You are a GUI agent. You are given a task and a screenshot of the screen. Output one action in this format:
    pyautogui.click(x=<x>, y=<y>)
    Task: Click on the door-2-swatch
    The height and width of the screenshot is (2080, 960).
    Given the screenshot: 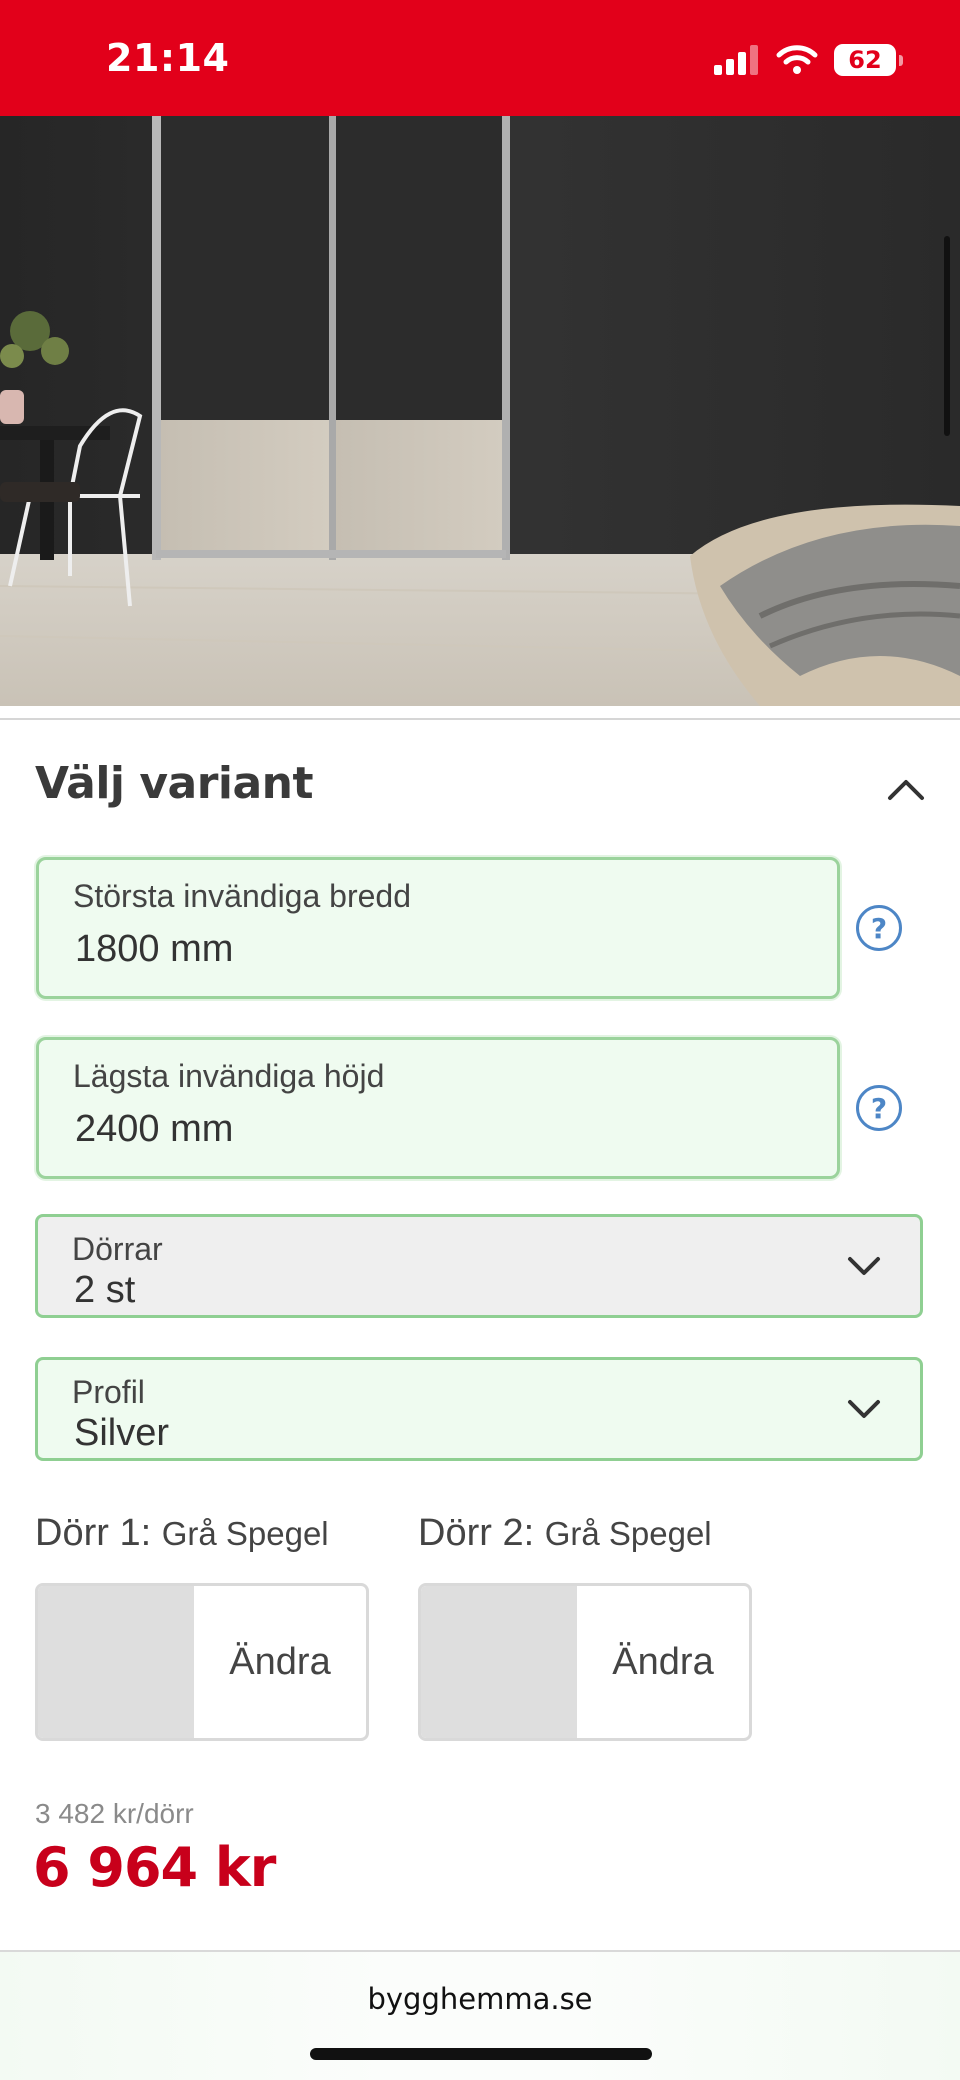 What is the action you would take?
    pyautogui.click(x=499, y=1662)
    